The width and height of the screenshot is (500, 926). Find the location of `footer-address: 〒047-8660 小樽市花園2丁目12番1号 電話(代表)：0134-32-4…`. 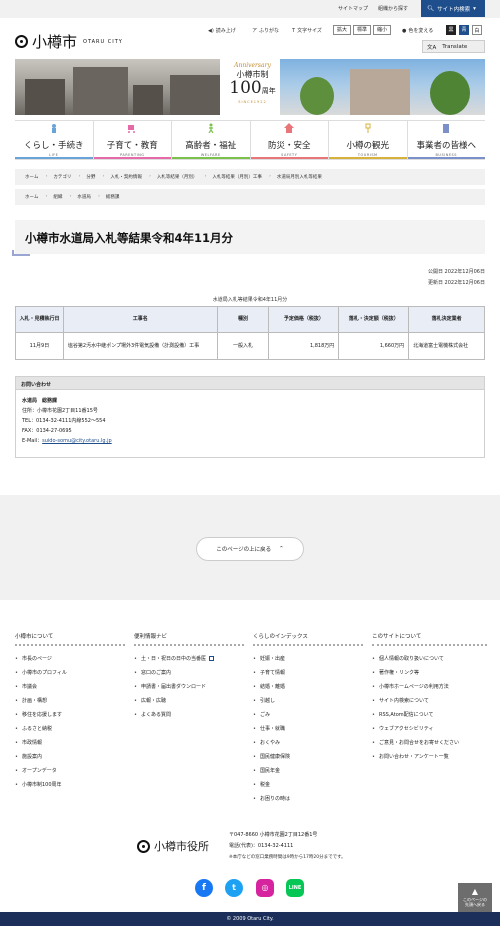

footer-address: 〒047-8660 小樽市花園2丁目12番1号 電話(代表)：0134-32-4… is located at coordinates (287, 846).